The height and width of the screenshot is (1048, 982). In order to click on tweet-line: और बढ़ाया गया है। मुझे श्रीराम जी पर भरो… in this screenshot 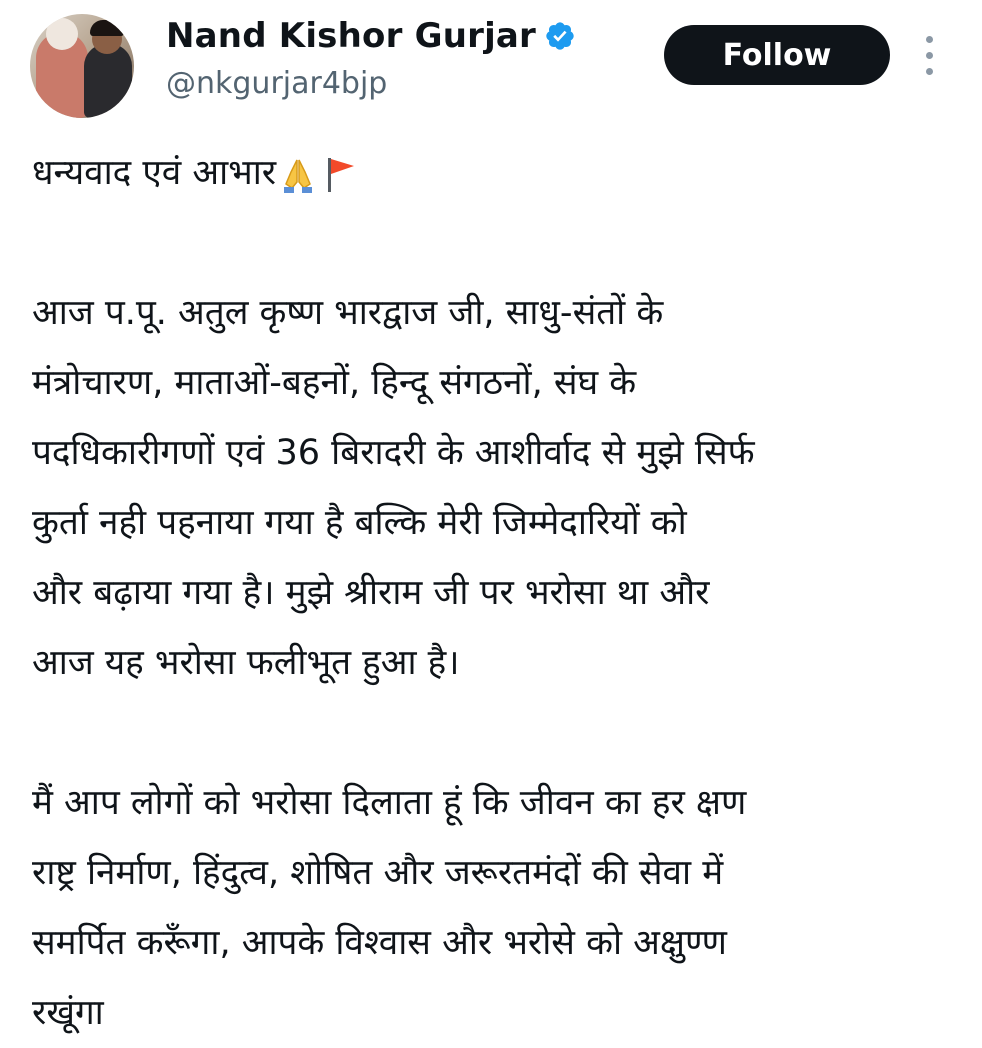, I will do `click(371, 593)`.